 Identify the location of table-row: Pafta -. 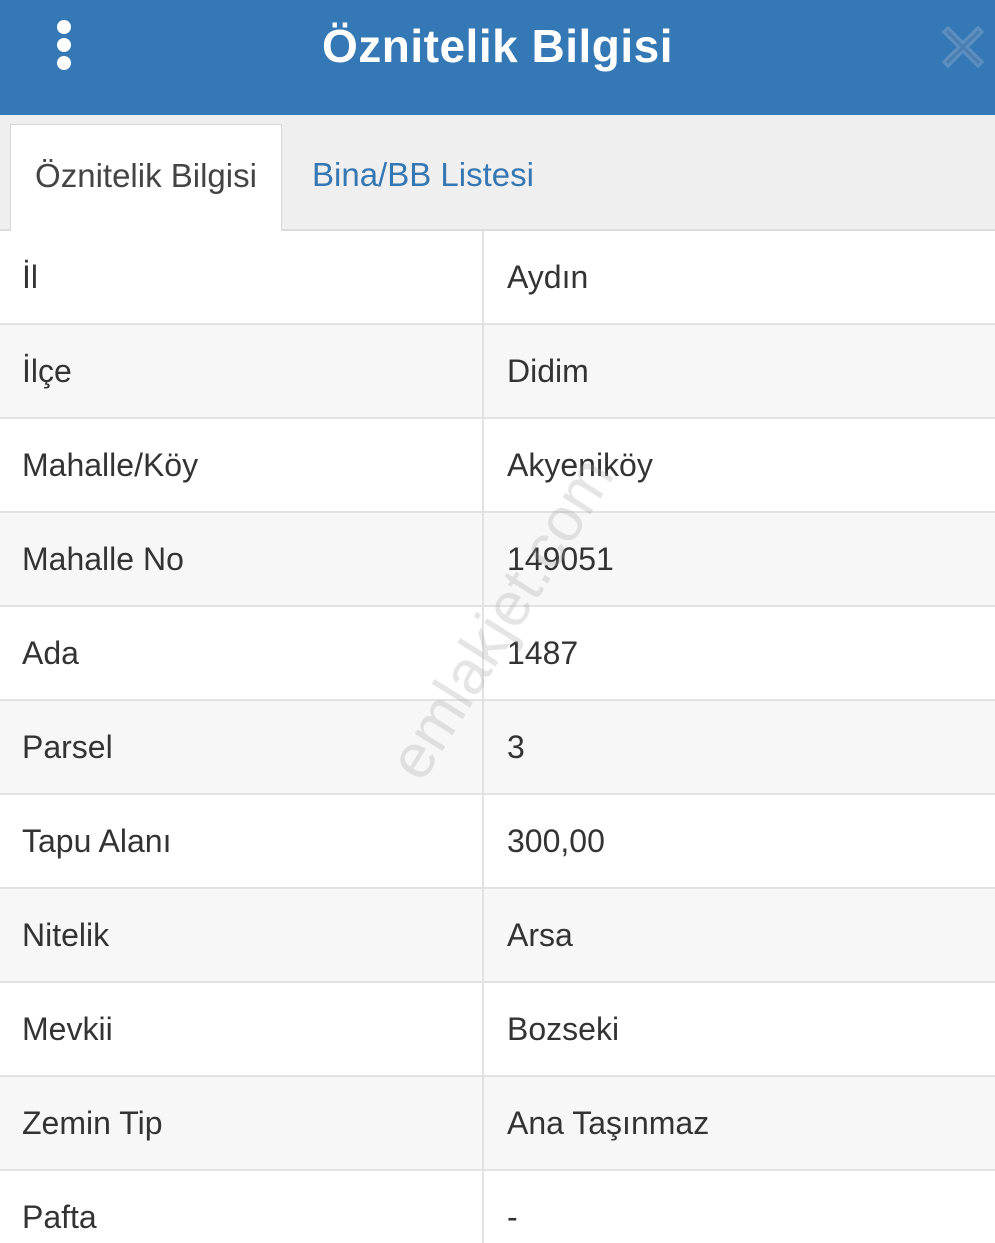
(497, 1207).